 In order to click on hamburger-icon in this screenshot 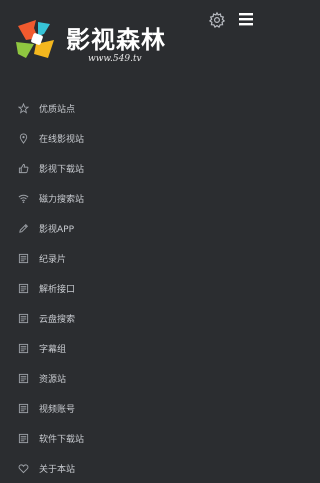, I will do `click(246, 19)`.